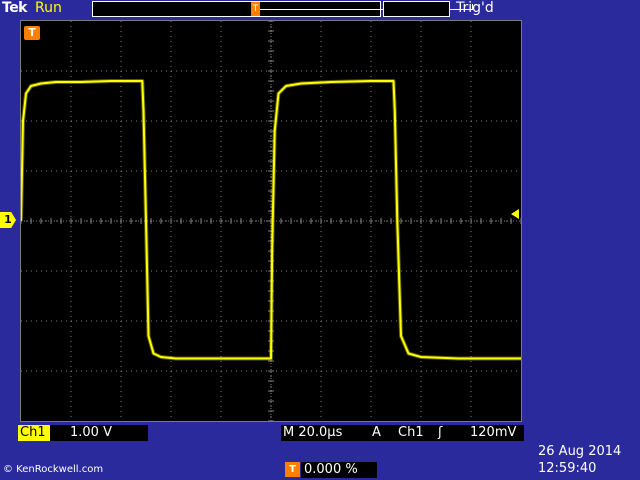 This screenshot has width=640, height=480. I want to click on trigger-mode: A, so click(376, 432).